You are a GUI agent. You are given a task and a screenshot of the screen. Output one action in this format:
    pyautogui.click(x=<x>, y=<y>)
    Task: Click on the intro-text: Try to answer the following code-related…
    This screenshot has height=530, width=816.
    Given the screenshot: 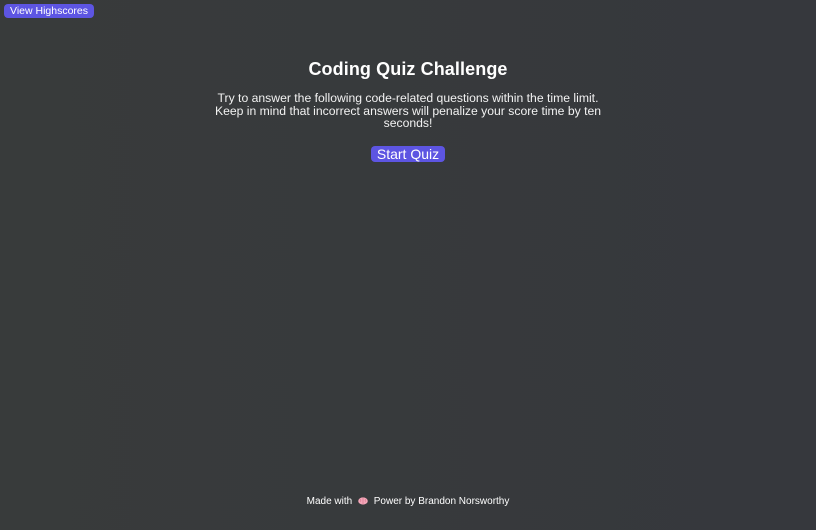 What is the action you would take?
    pyautogui.click(x=408, y=110)
    